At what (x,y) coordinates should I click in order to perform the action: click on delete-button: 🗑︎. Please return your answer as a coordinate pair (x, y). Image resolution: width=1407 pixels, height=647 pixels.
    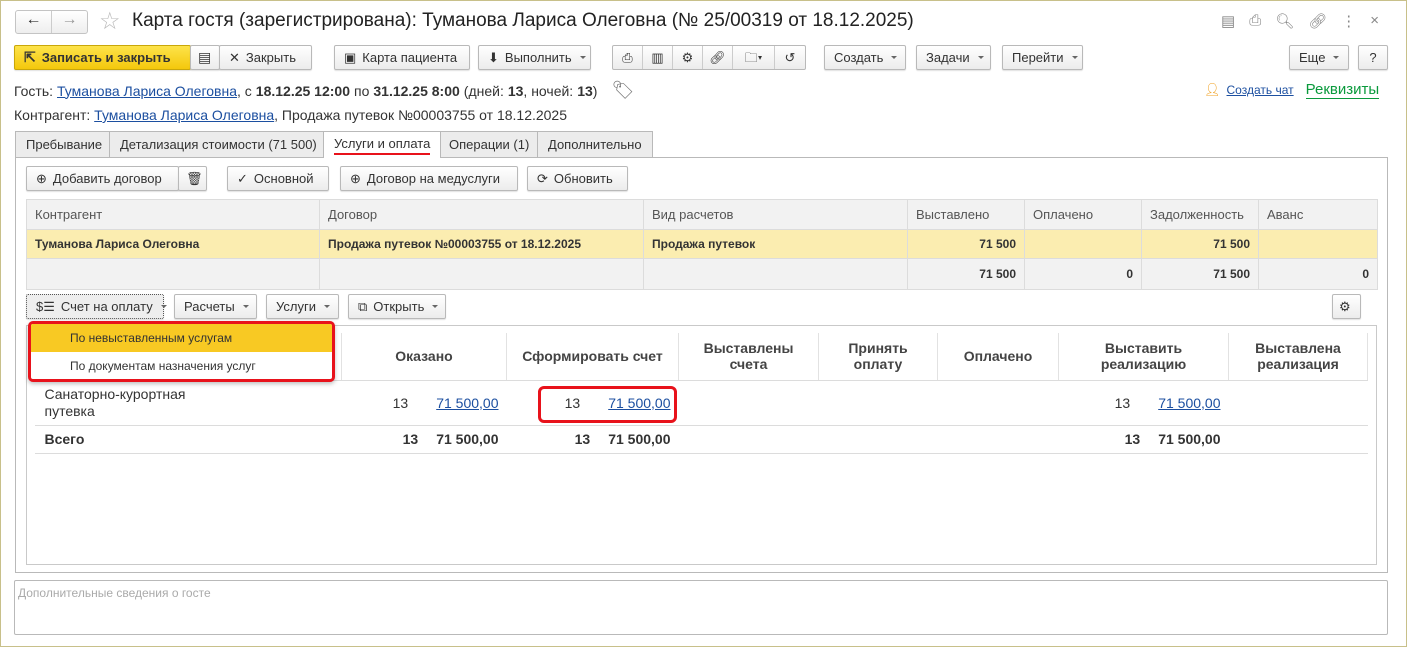
    Looking at the image, I should click on (192, 178).